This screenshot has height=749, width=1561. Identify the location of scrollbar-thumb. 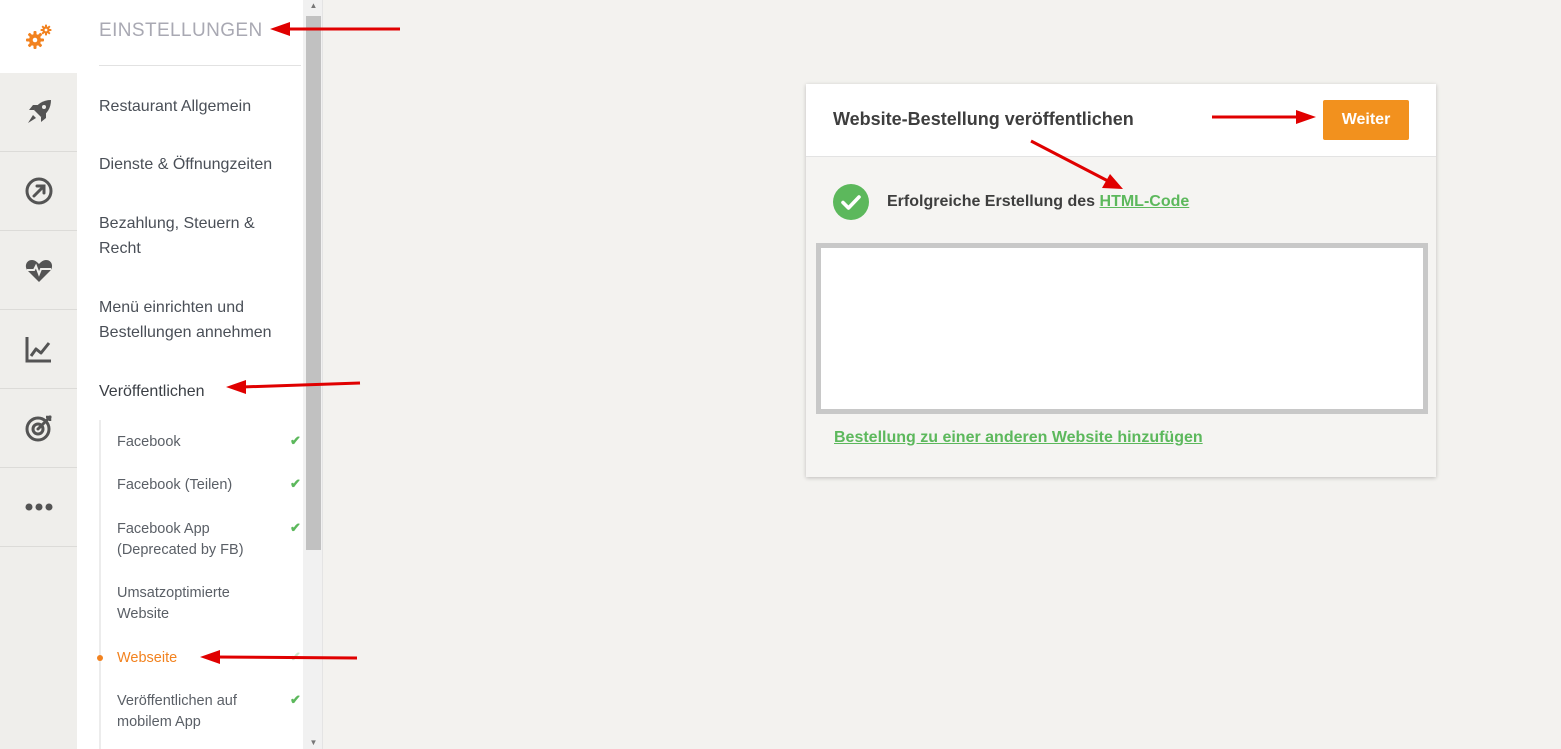
(313, 283).